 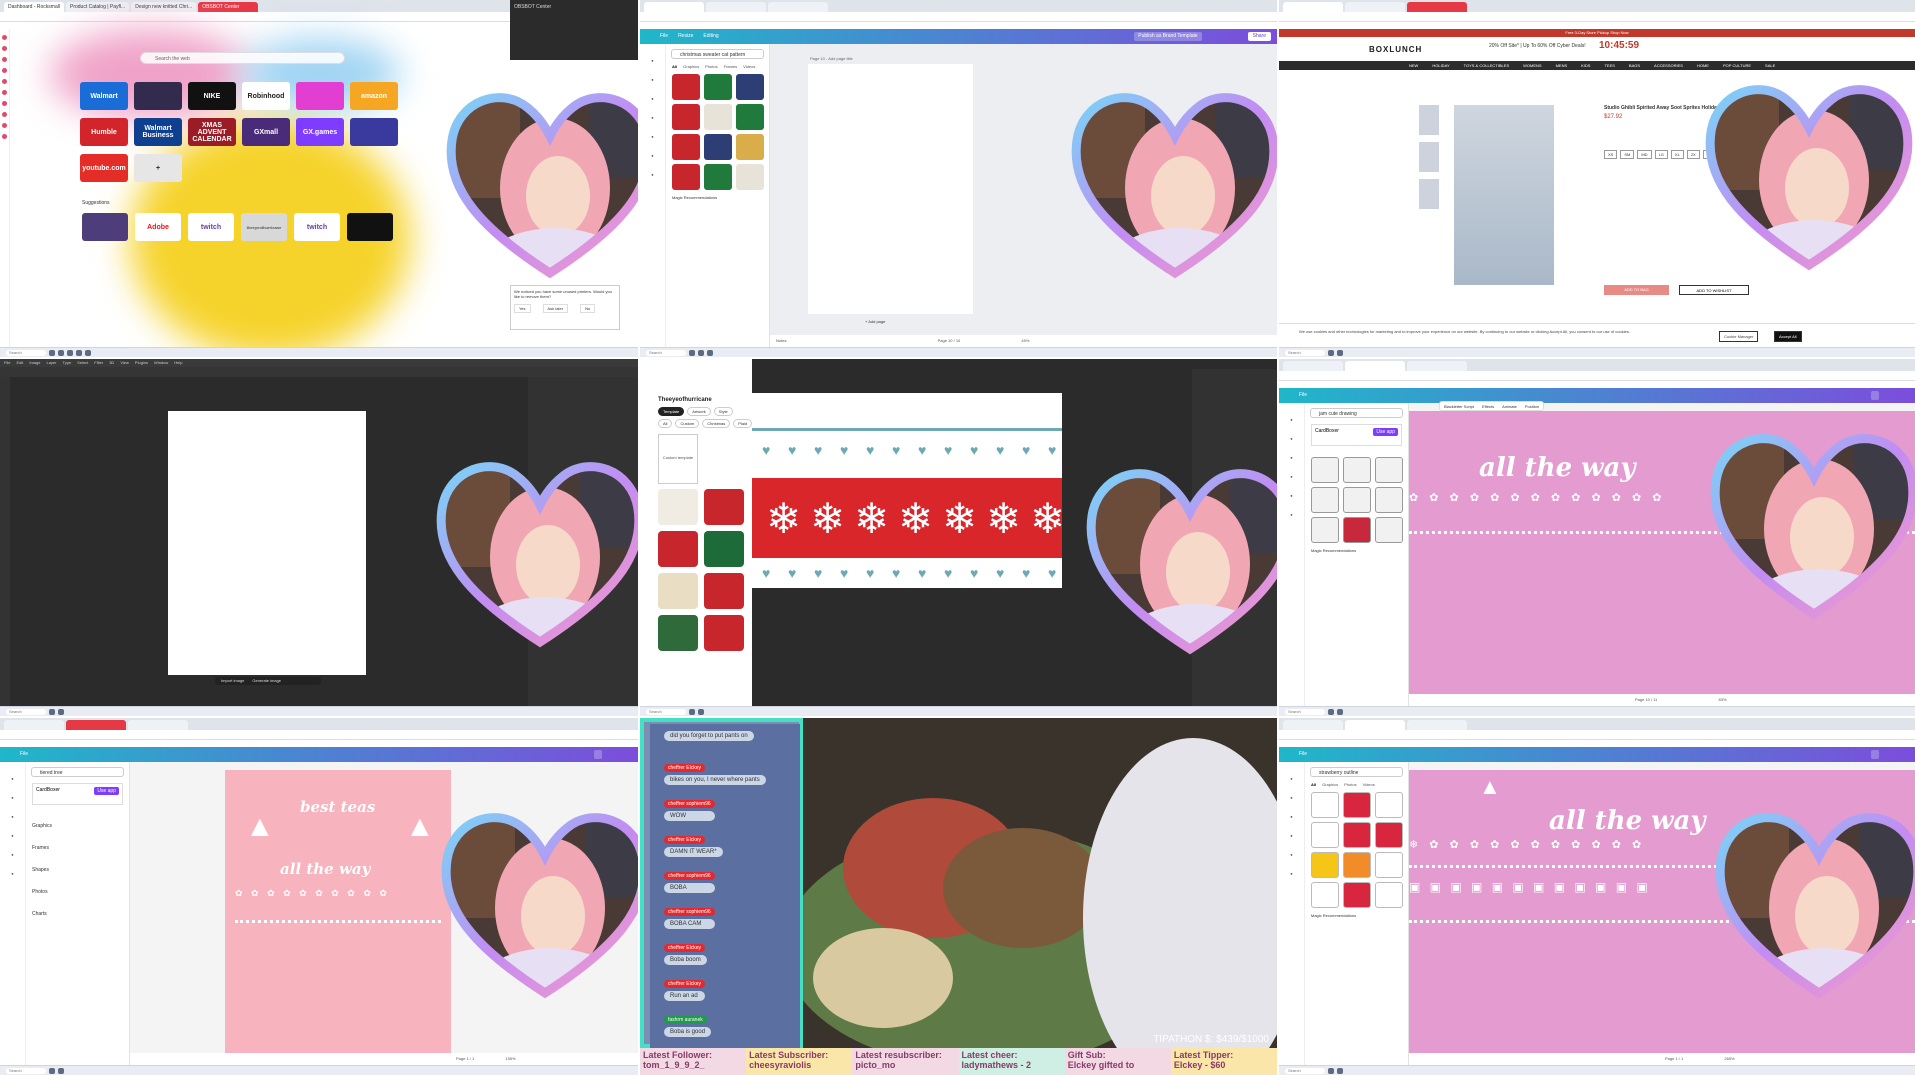 What do you see at coordinates (731, 66) in the screenshot?
I see `tab-frames: Frames` at bounding box center [731, 66].